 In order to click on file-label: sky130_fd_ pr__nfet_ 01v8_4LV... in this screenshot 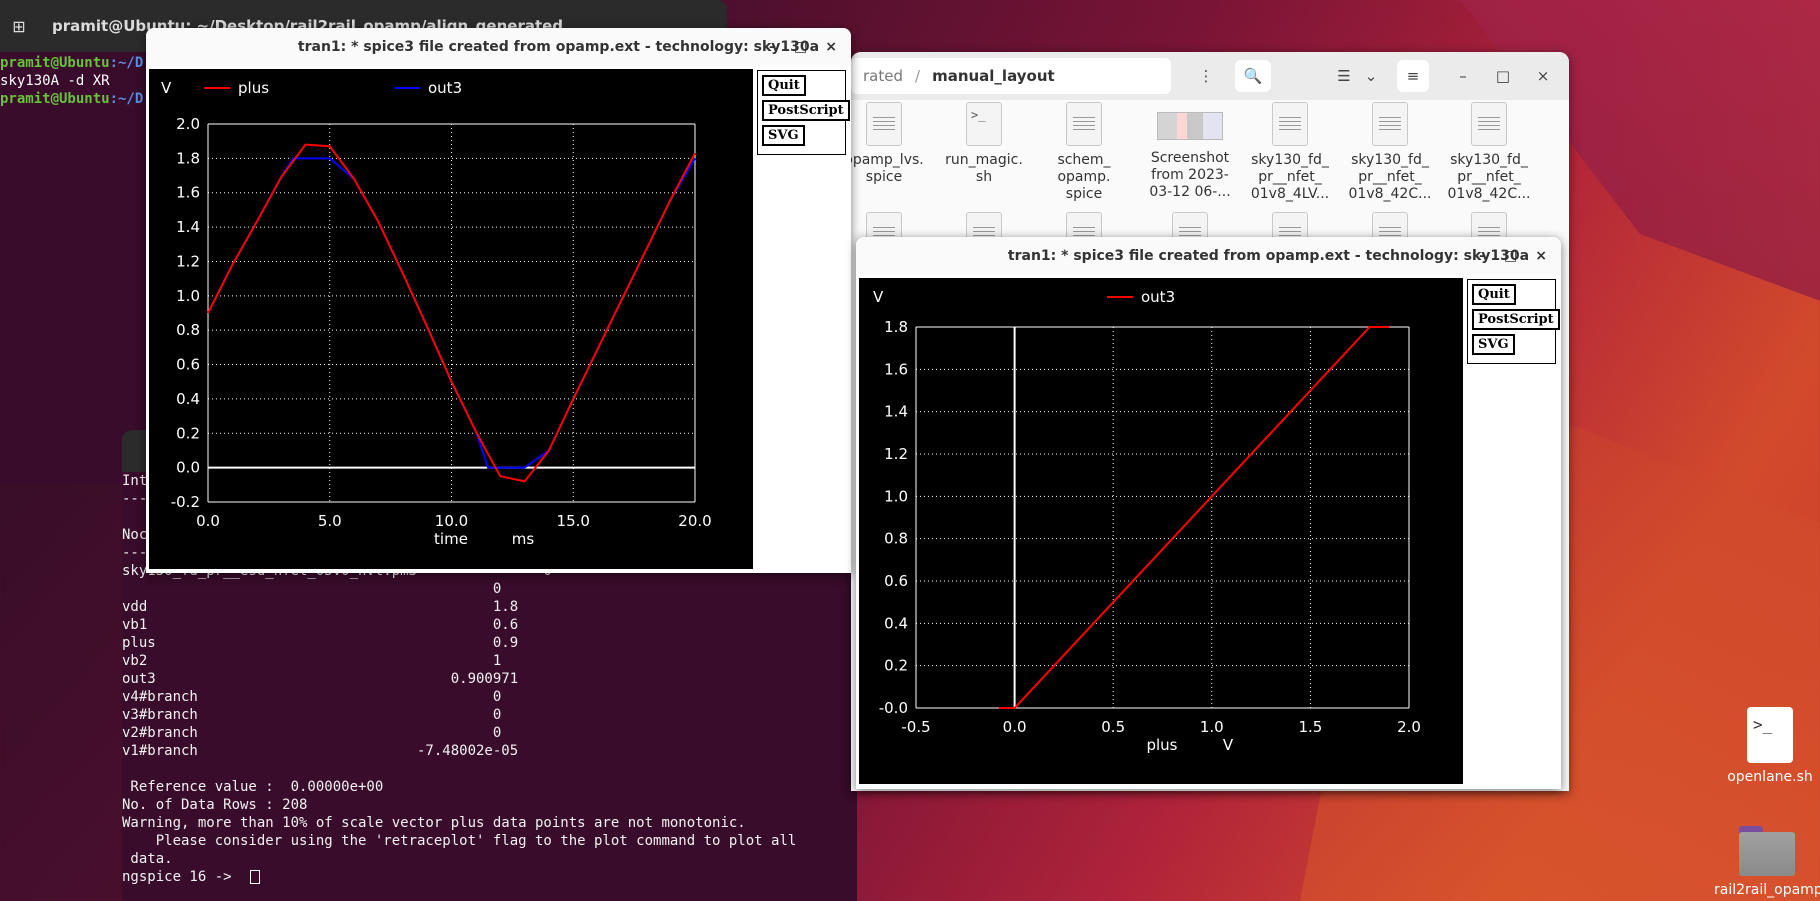, I will do `click(1290, 177)`.